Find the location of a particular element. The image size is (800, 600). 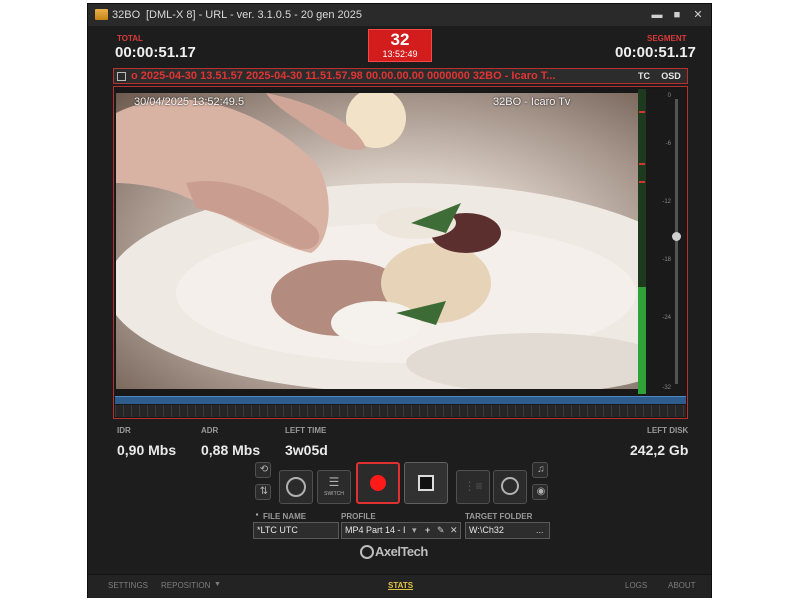

globe-icon is located at coordinates (296, 487).